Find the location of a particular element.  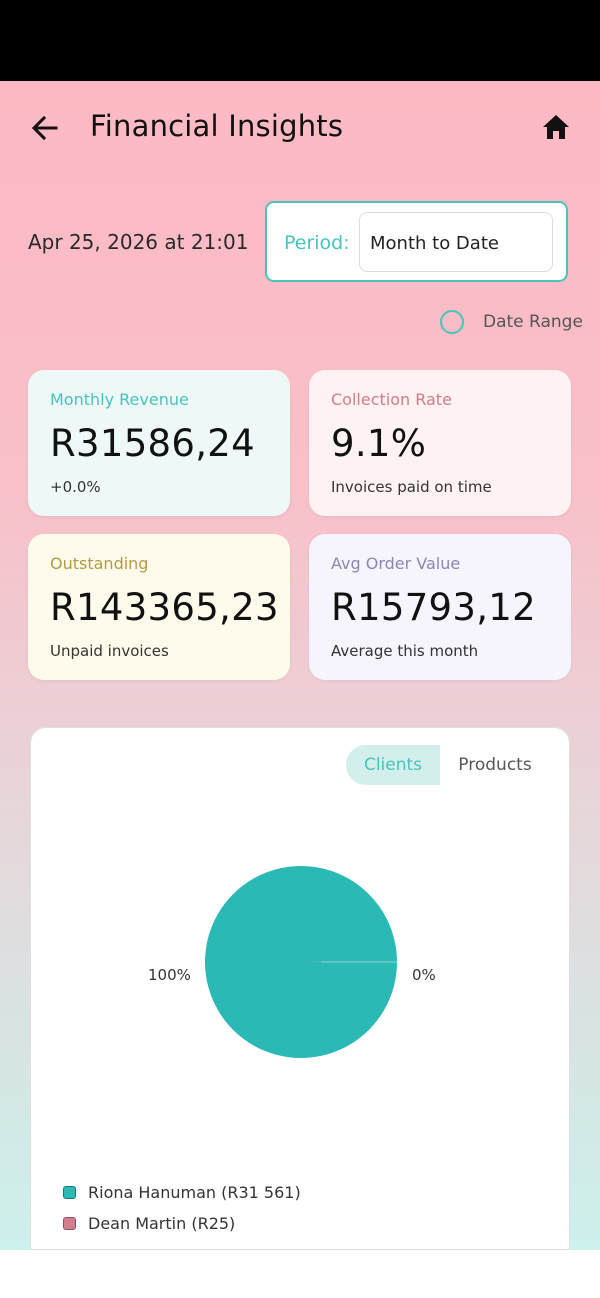

period-selector: Period: Month to Date is located at coordinates (416, 241).